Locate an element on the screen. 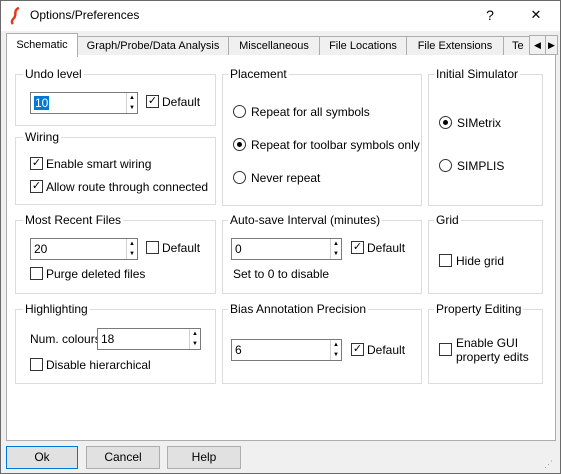 This screenshot has height=474, width=561. simetrix-logo-icon is located at coordinates (15, 16).